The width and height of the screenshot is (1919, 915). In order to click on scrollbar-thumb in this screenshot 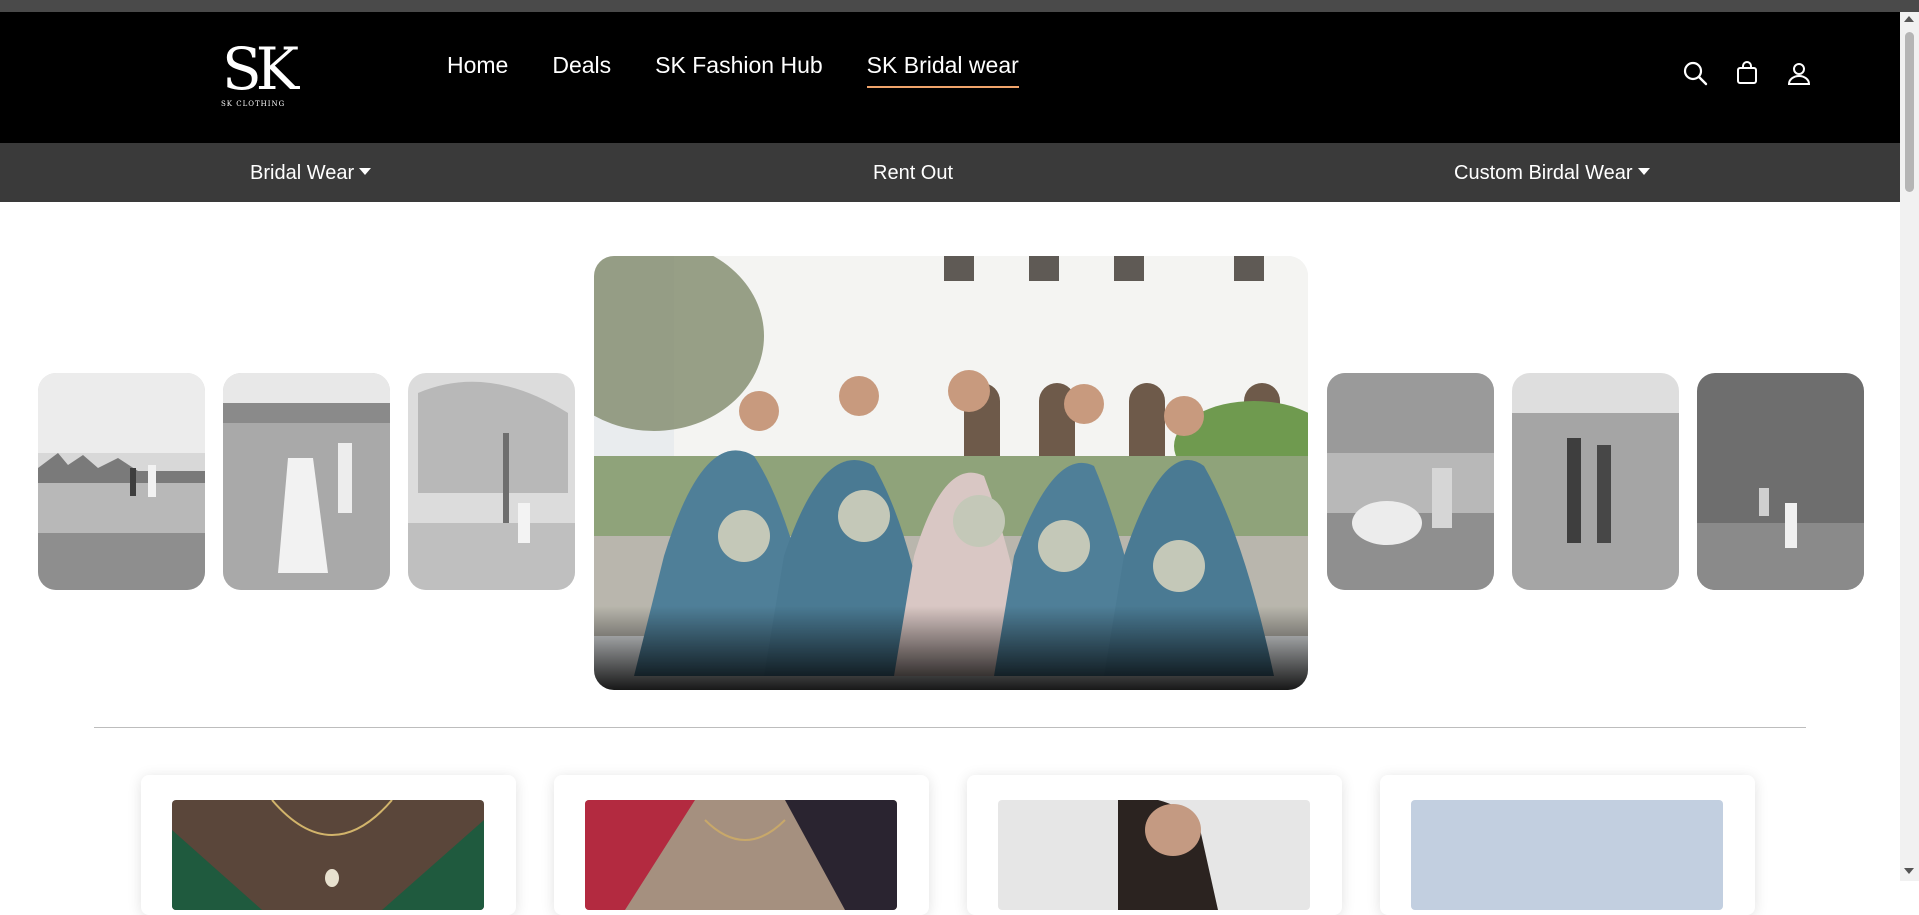, I will do `click(1909, 112)`.